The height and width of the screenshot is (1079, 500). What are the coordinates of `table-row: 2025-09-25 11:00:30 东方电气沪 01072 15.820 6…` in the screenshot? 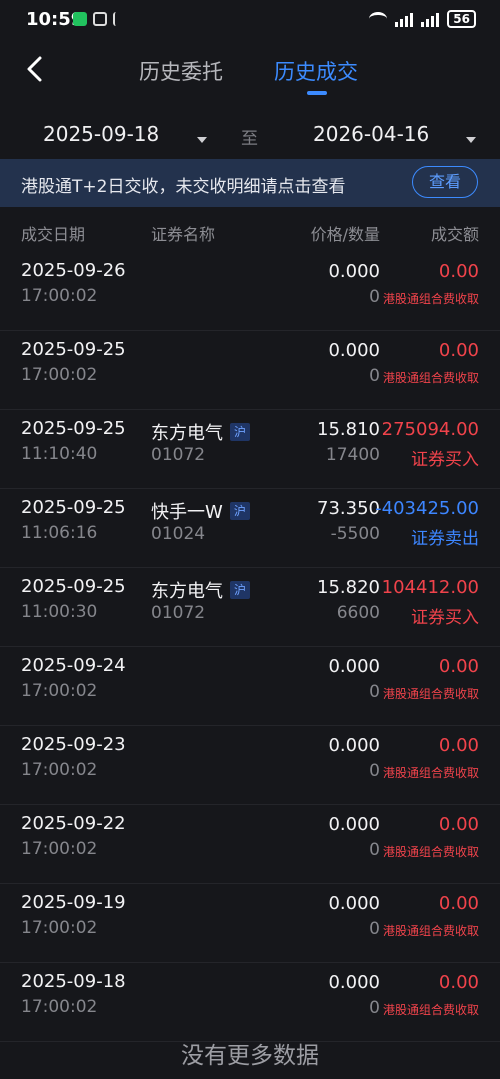 It's located at (250, 607).